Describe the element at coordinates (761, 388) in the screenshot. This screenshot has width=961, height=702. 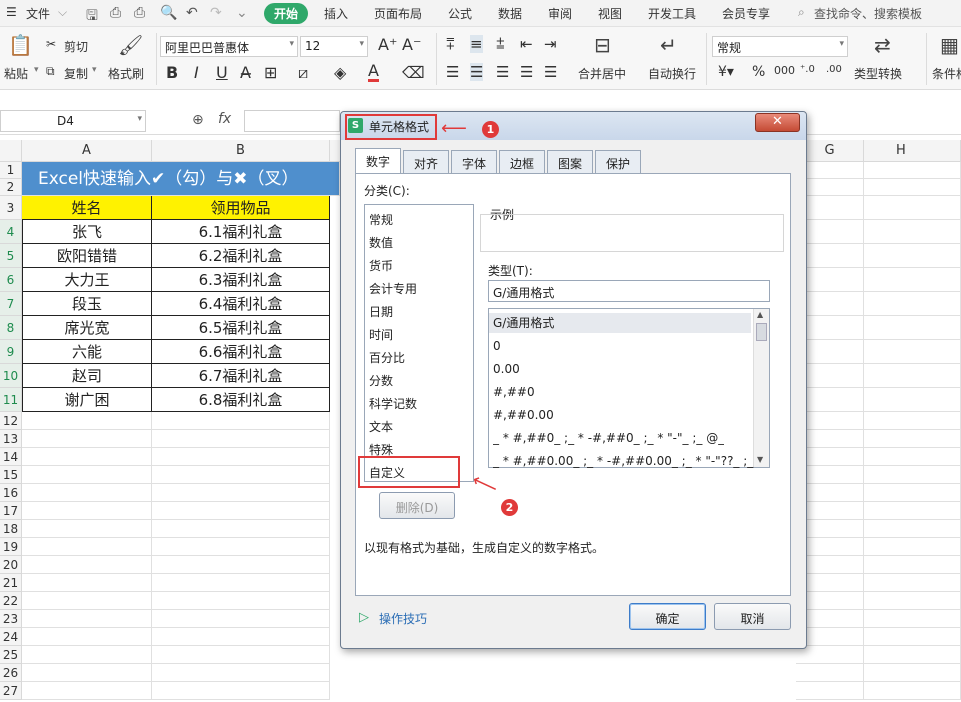
I see `type-list-scrollbar: ▲ ▼` at that location.